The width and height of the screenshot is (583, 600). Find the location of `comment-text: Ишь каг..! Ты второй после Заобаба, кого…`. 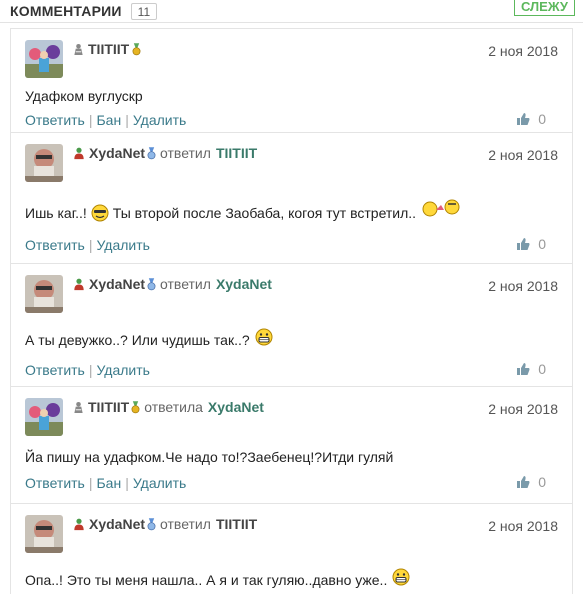

comment-text: Ишь каг..! Ты второй после Заобаба, кого… is located at coordinates (291, 211).